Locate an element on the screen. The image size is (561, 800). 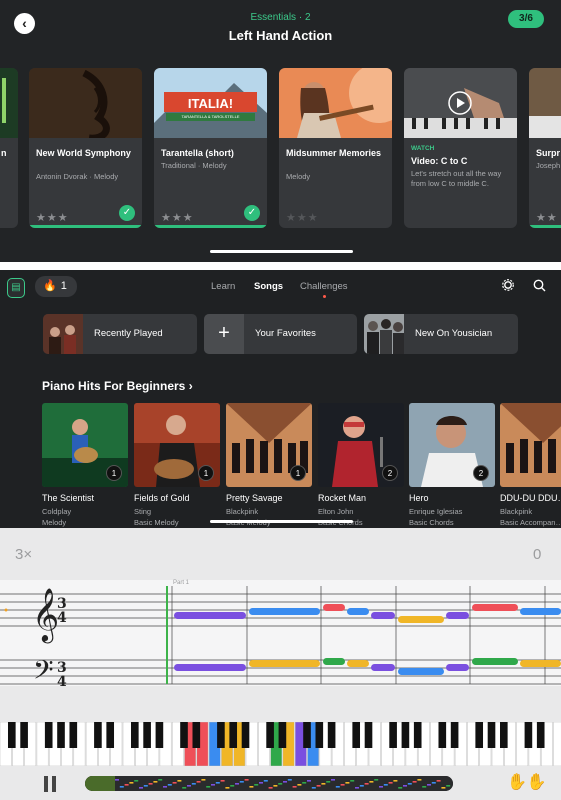
new-on-yousician-thumbnail is located at coordinates (384, 334).